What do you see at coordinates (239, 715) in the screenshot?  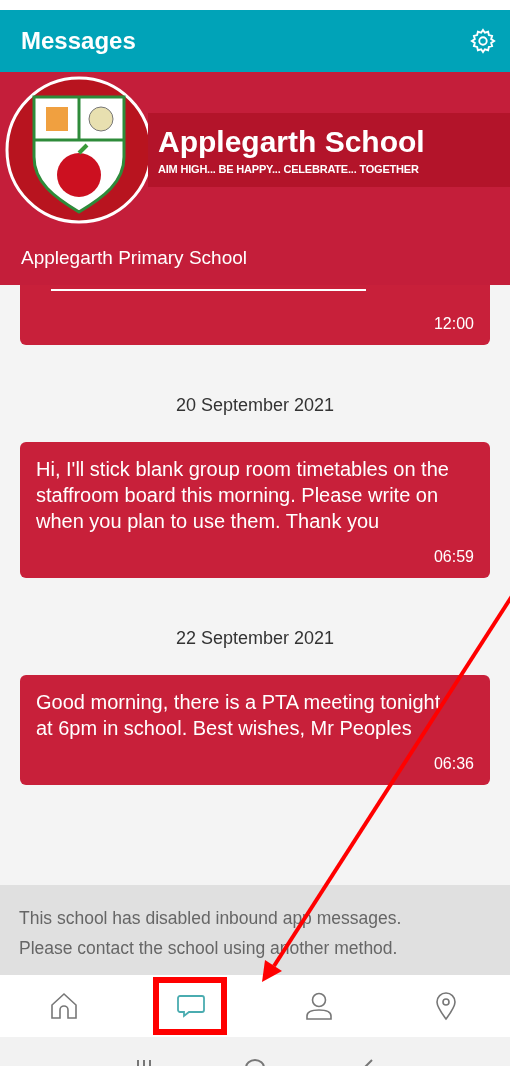 I see `message-text: Good morning, there is a PTA meeting tonight at 6pm in school. Best wishes, Mr Peoples` at bounding box center [239, 715].